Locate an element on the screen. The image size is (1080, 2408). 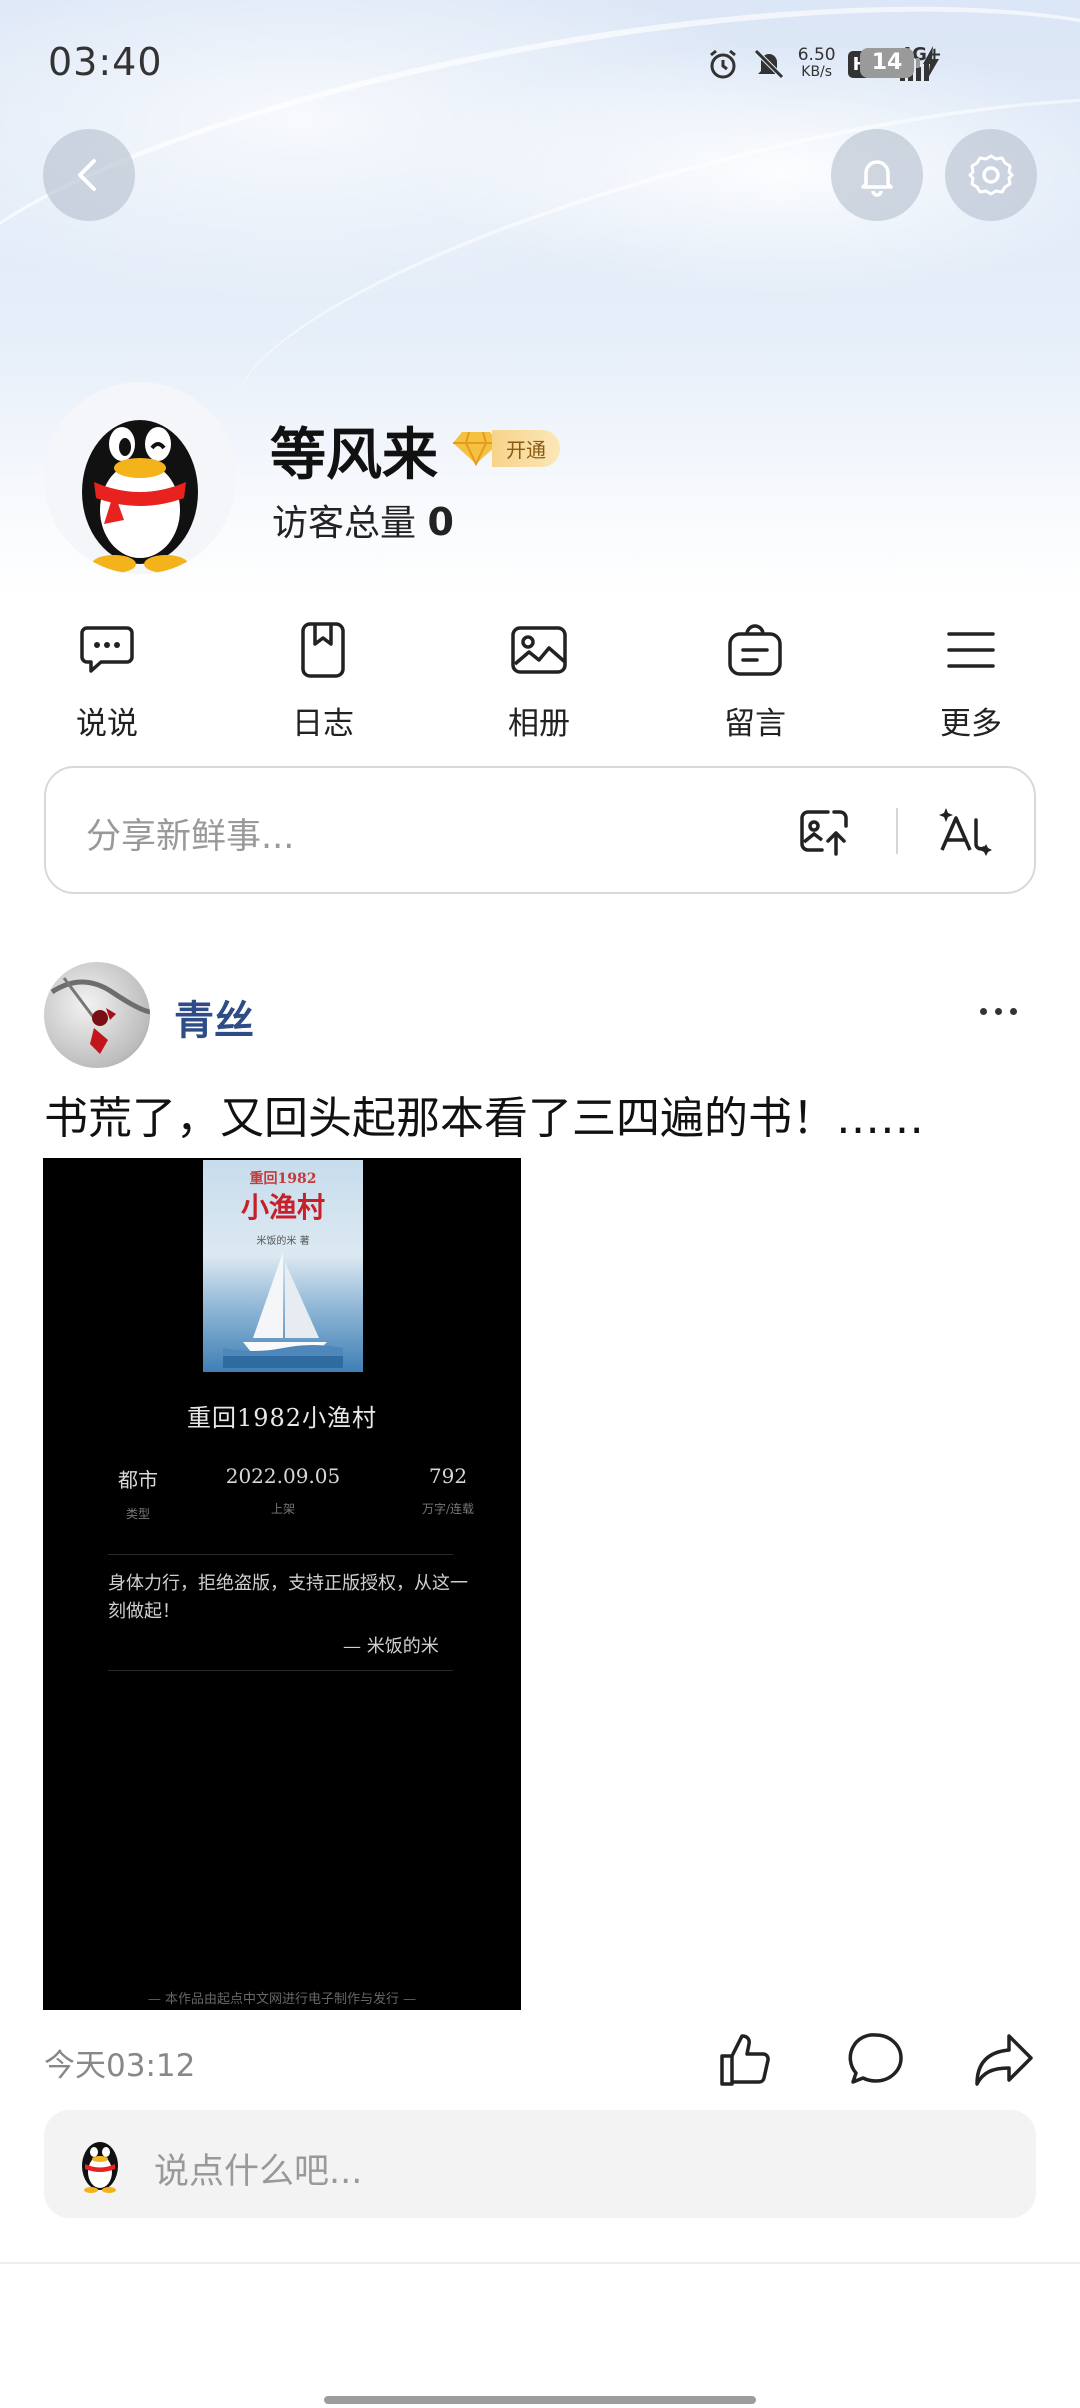
like-button is located at coordinates (746, 2060).